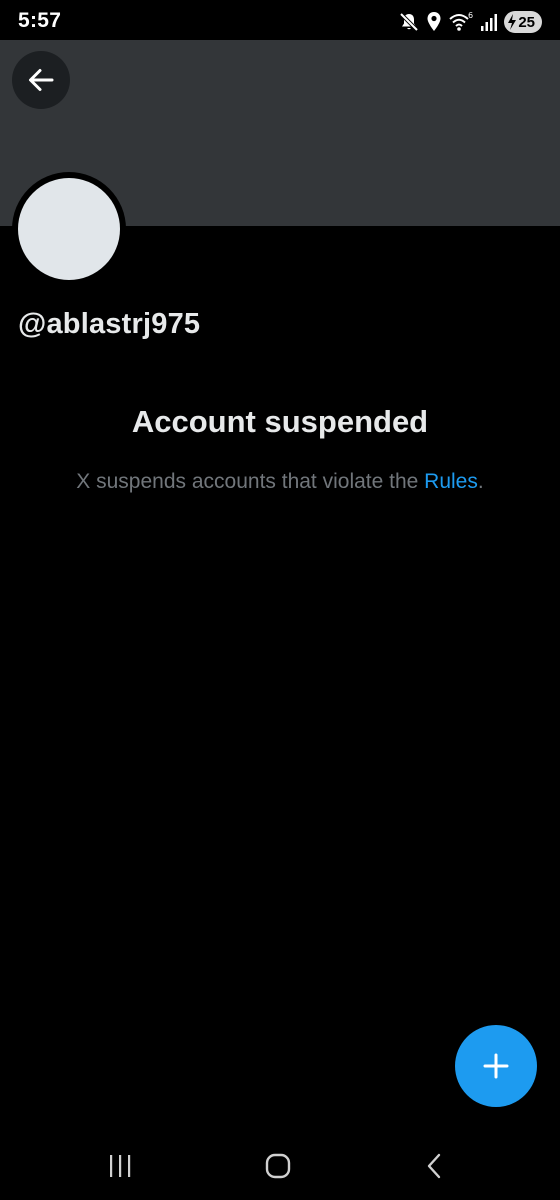 The height and width of the screenshot is (1200, 560). What do you see at coordinates (409, 22) in the screenshot?
I see `mute-icon` at bounding box center [409, 22].